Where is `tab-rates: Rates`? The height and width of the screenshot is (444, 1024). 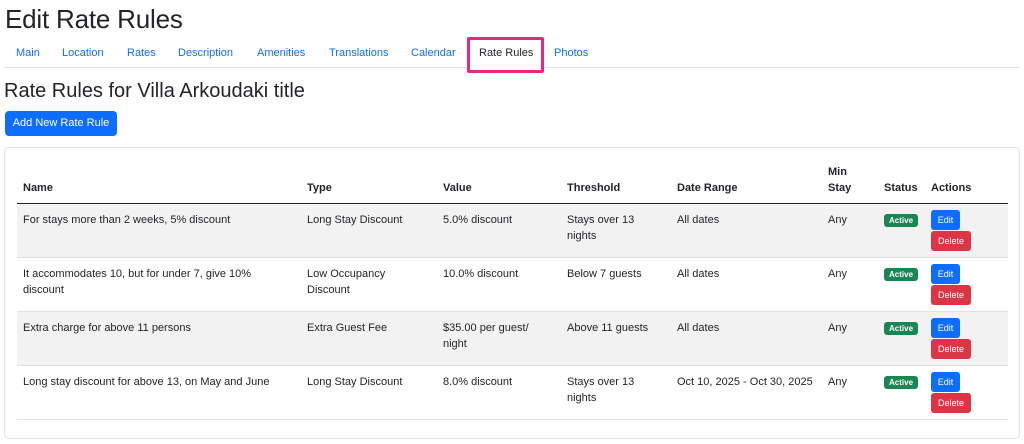
tab-rates: Rates is located at coordinates (141, 52).